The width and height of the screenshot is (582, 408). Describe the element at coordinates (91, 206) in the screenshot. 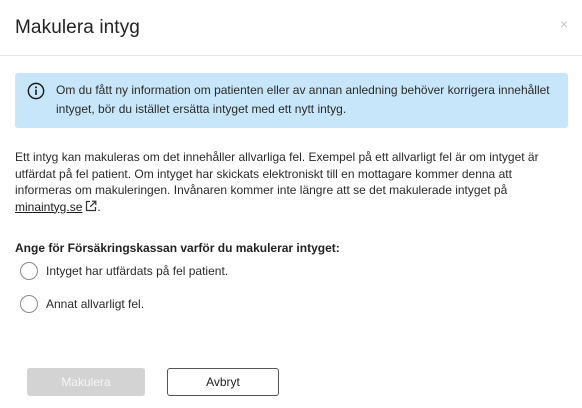

I see `external-link-icon` at that location.